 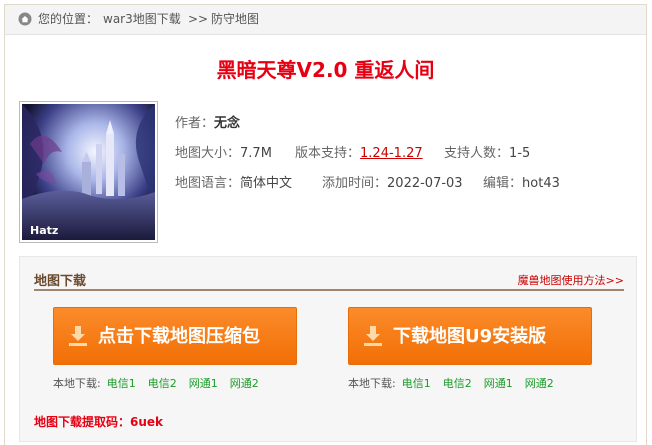 I want to click on size-label: 地图大小：, so click(x=208, y=153).